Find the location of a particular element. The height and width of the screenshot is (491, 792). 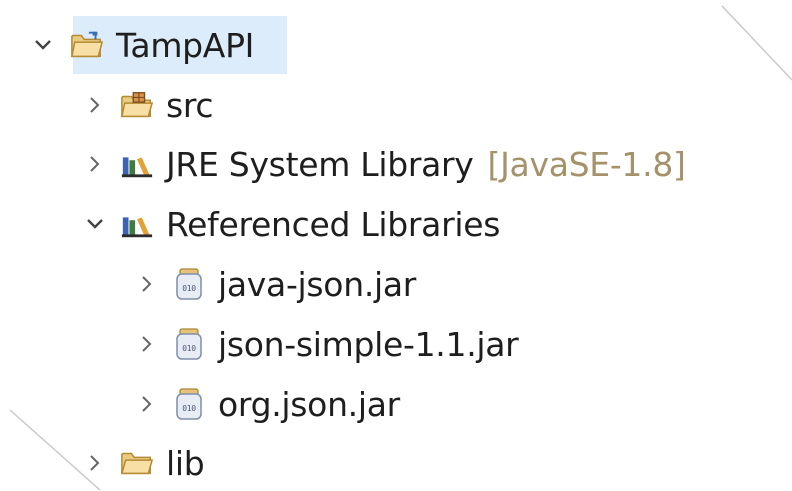

tree-item-project: TampAPI is located at coordinates (142, 45).